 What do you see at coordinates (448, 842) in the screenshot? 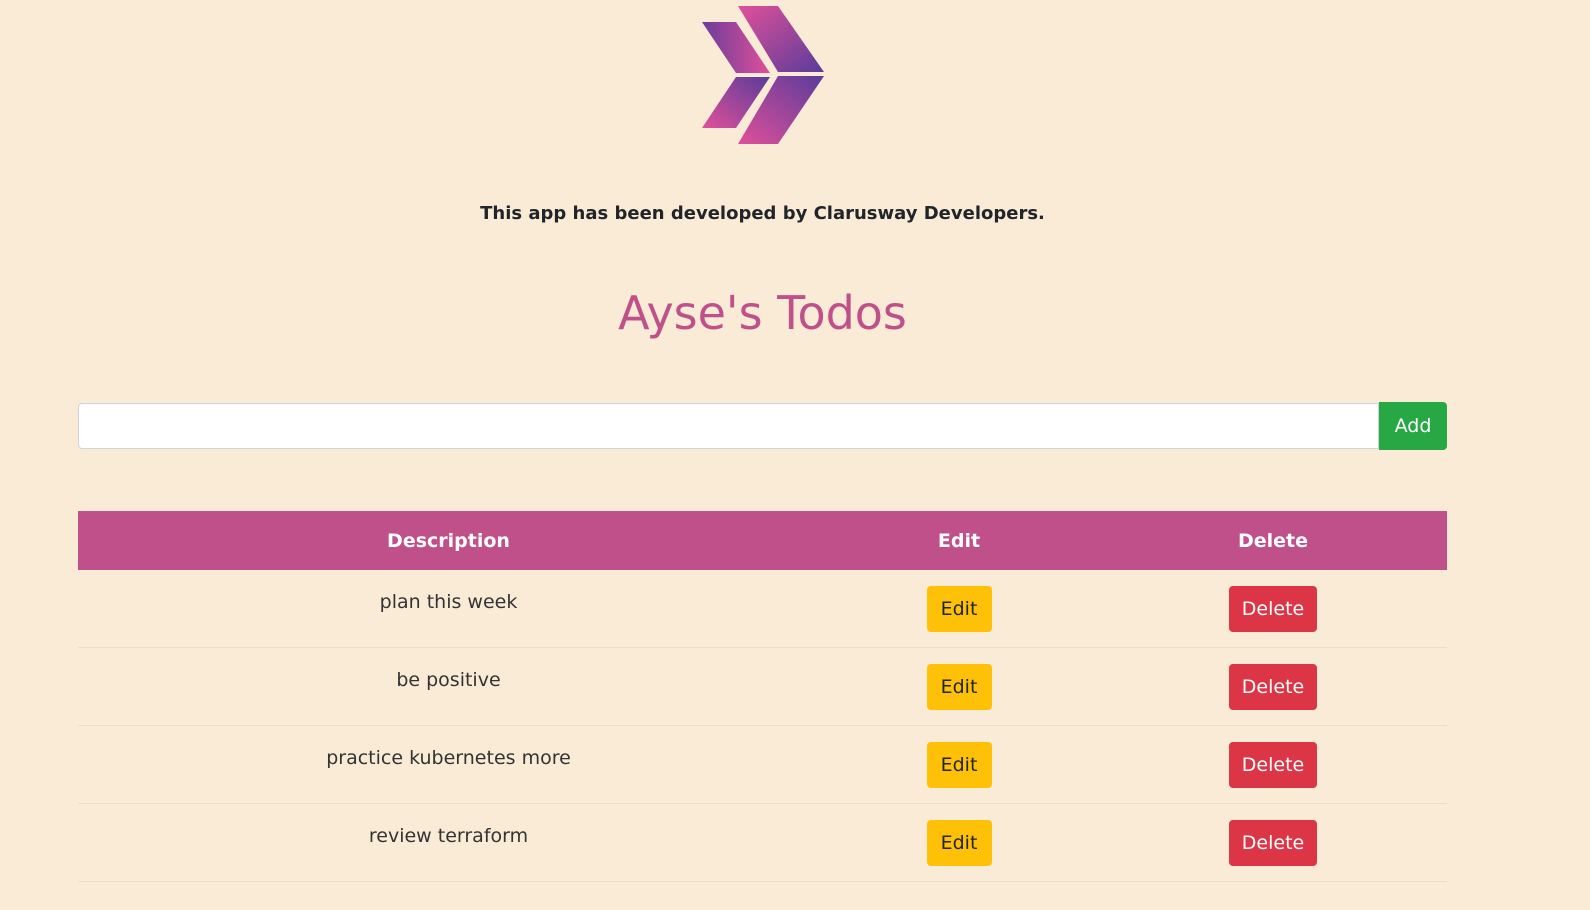
I see `todo-description: review terraform` at bounding box center [448, 842].